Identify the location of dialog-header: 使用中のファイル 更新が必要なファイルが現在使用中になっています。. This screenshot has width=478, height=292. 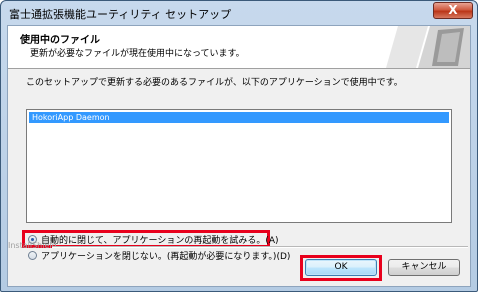
(239, 47).